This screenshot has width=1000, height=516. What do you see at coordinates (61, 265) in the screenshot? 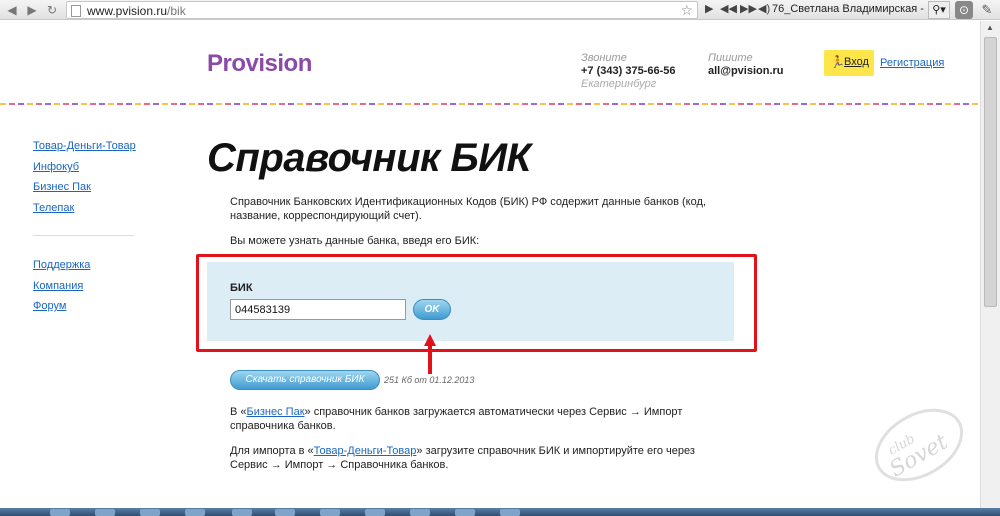
I see `sidebar-item-support: Поддержка` at bounding box center [61, 265].